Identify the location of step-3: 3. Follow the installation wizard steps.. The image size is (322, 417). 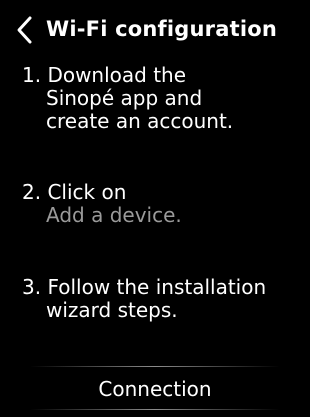
(144, 299).